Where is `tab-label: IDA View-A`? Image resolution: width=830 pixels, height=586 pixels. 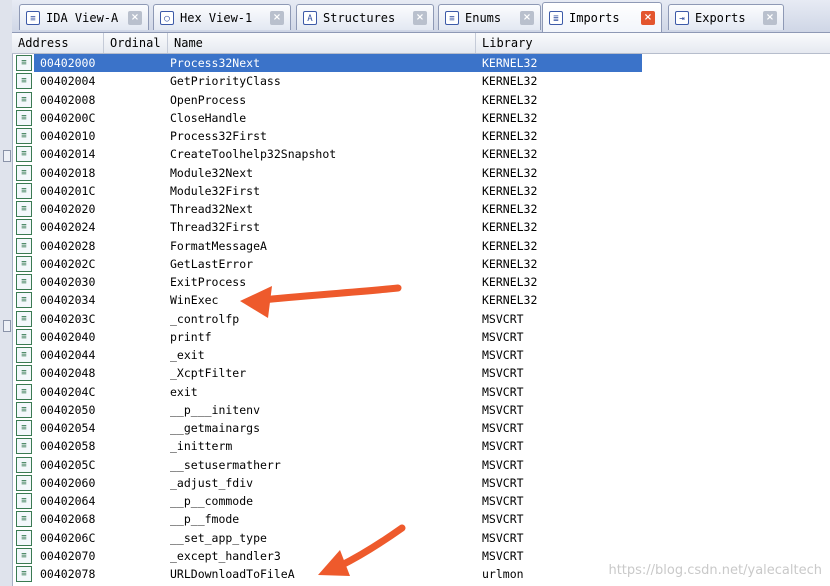 tab-label: IDA View-A is located at coordinates (82, 17).